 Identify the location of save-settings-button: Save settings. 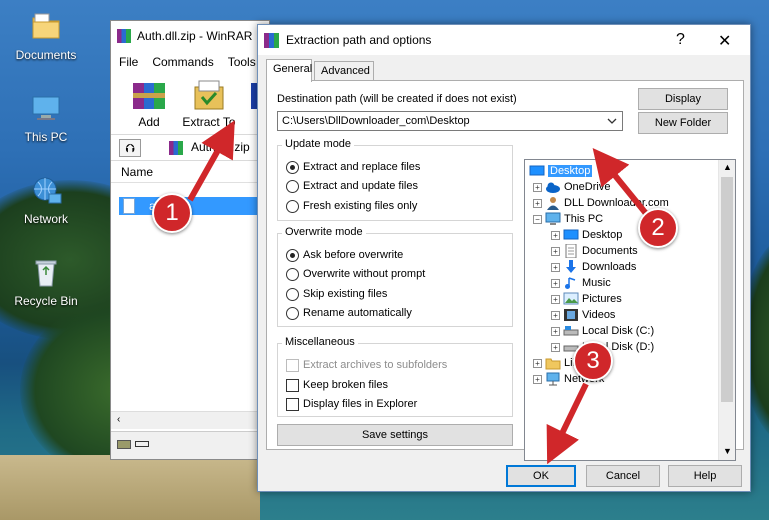
(395, 435).